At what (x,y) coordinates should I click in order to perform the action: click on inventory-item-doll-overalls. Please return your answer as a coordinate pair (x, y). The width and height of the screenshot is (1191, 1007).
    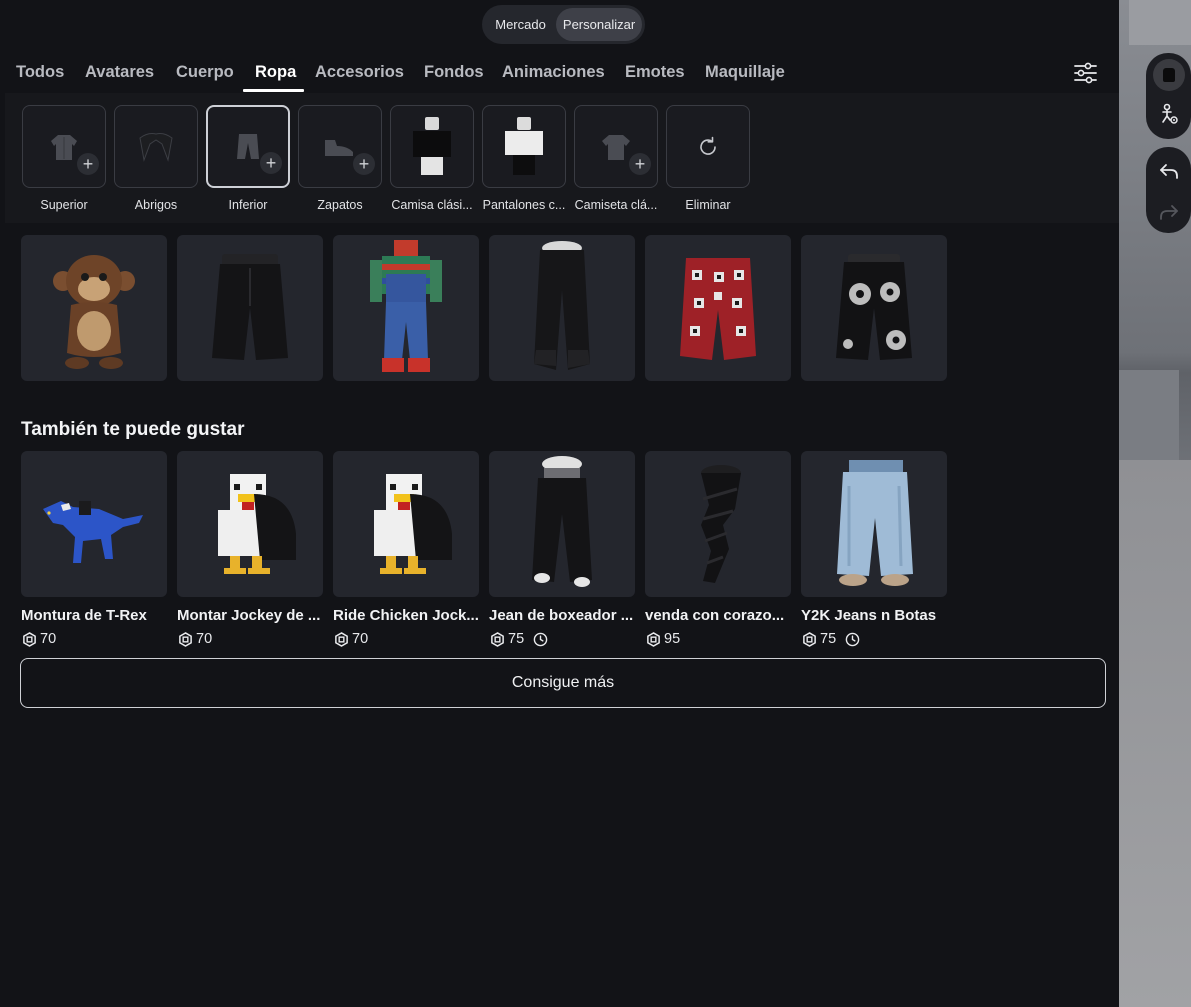
    Looking at the image, I should click on (406, 308).